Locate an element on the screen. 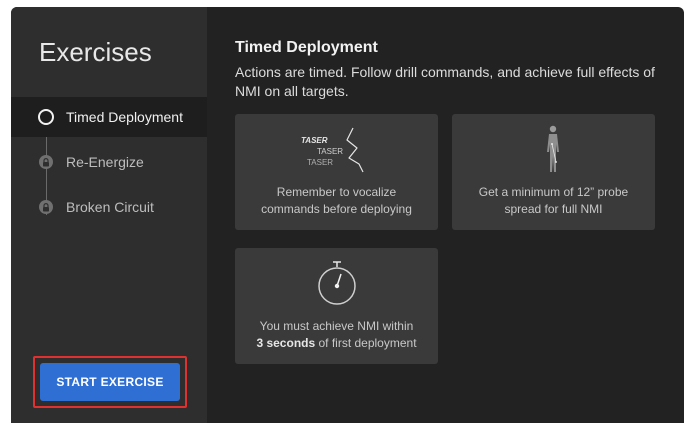 Image resolution: width=689 pixels, height=423 pixels. current-step-icon is located at coordinates (46, 117).